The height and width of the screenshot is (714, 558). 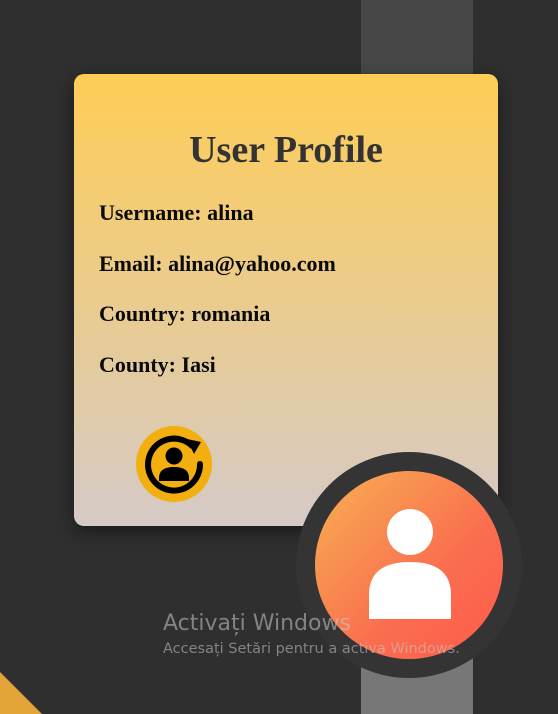 I want to click on username-value: alina, so click(x=230, y=212).